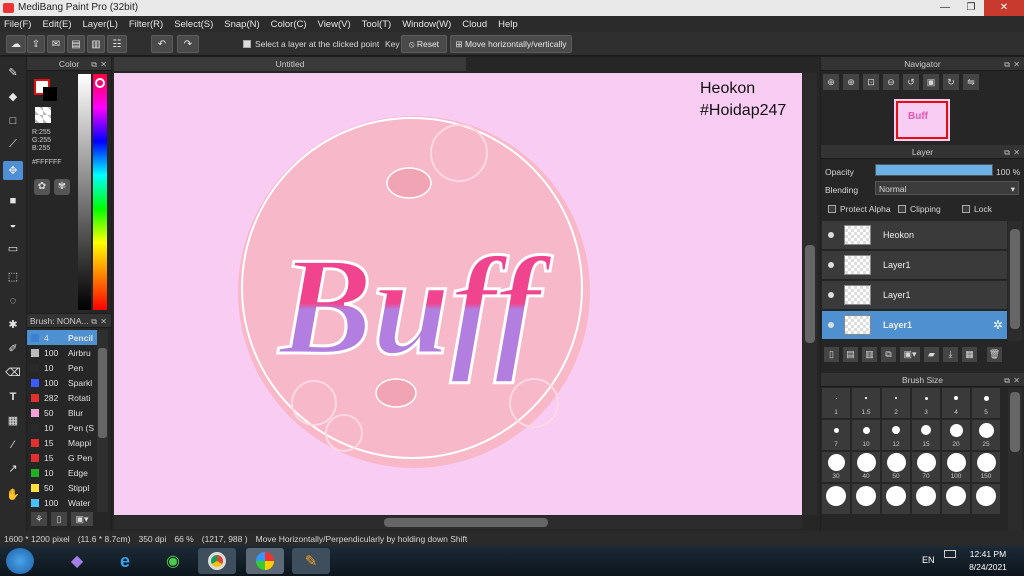  What do you see at coordinates (474, 24) in the screenshot?
I see `menu-cloud: Cloud` at bounding box center [474, 24].